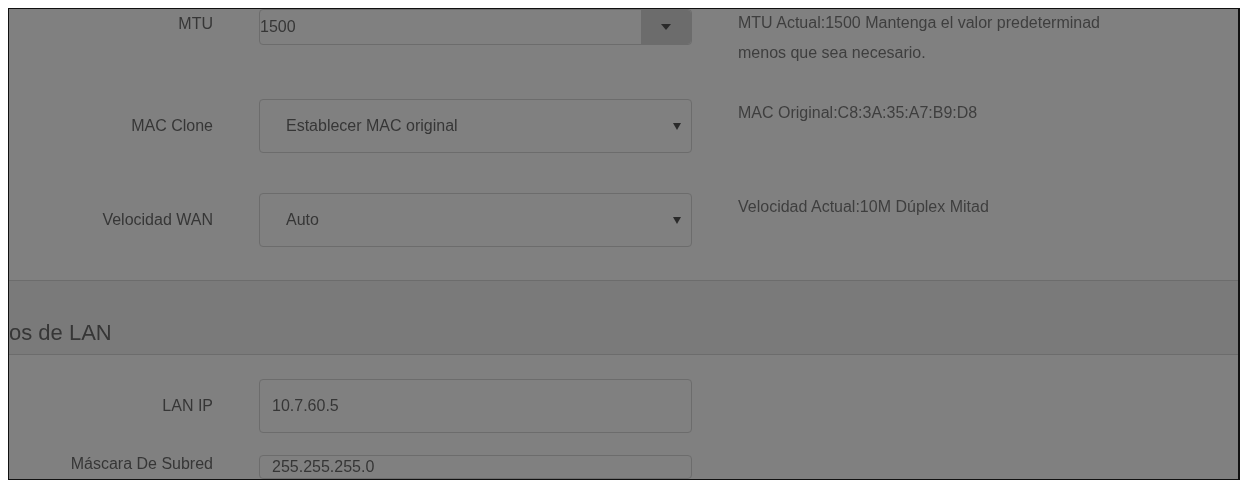 The image size is (1249, 487). I want to click on help-text: MAC Original:C8:3A:35:A7:B9:D8, so click(858, 113).